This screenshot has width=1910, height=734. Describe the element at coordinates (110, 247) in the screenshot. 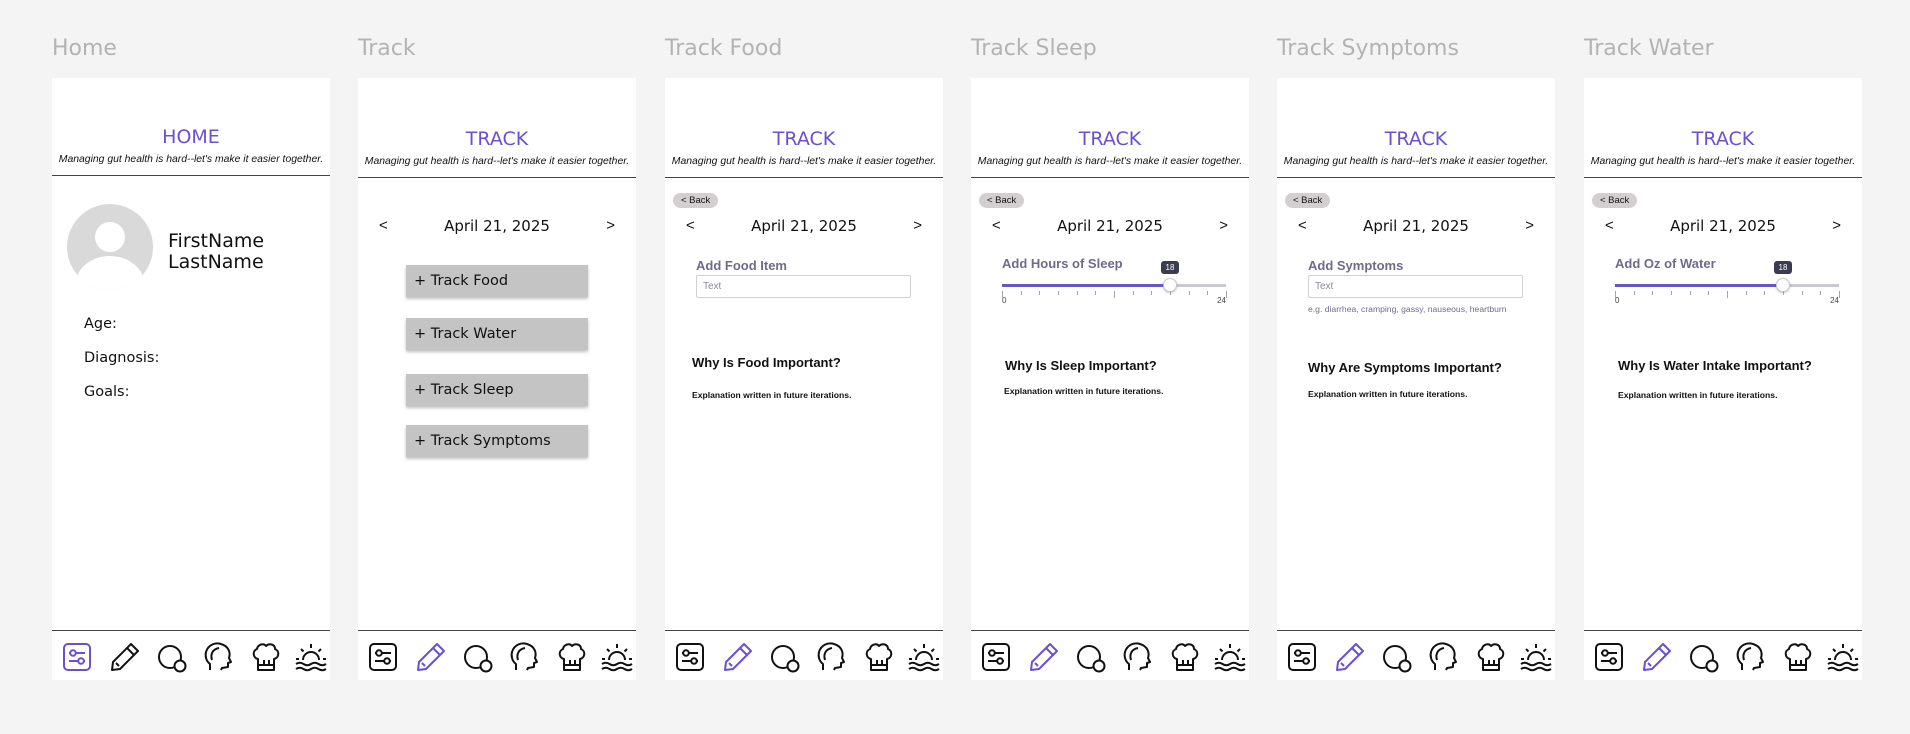

I see `avatar` at that location.